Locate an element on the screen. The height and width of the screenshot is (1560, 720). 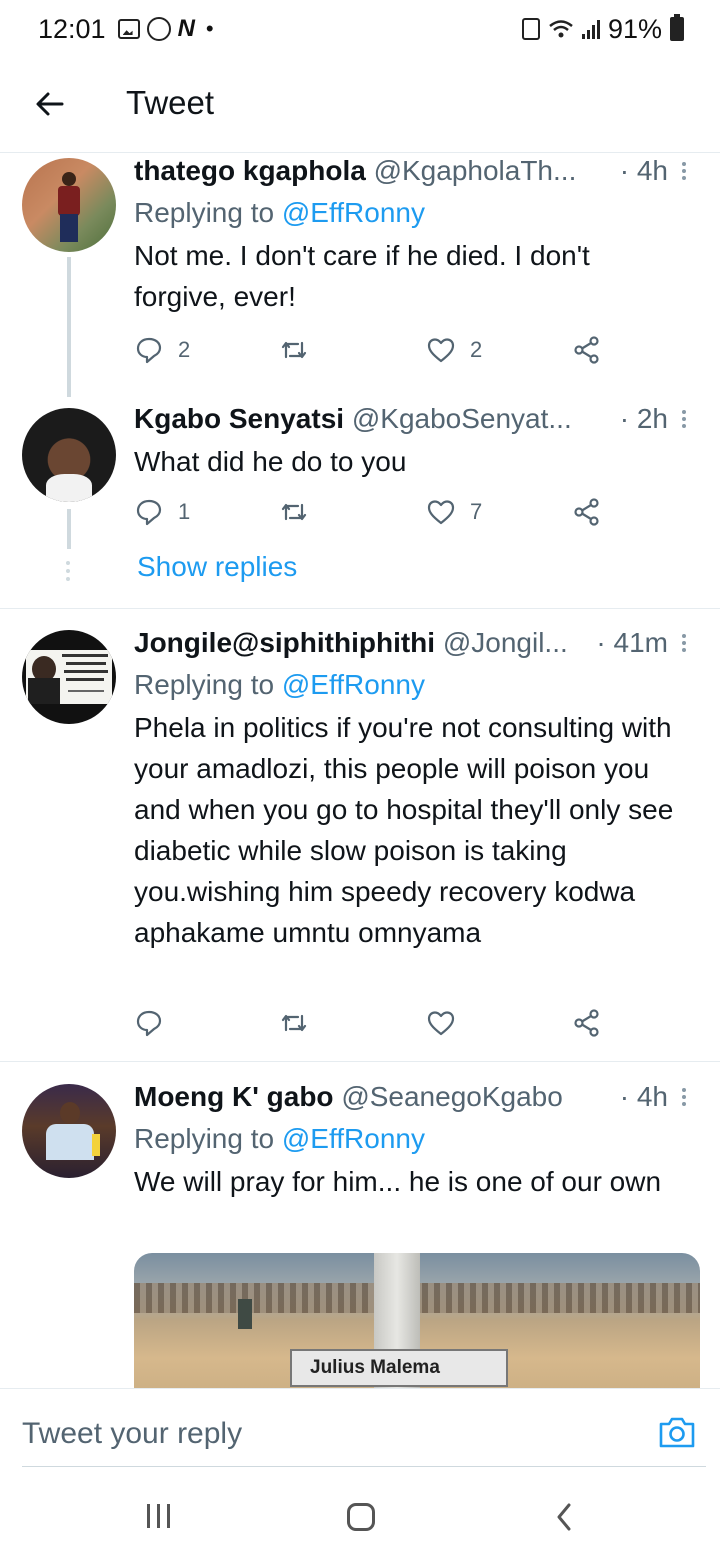
plaque-caption: Julius Malema is located at coordinates (399, 1368).